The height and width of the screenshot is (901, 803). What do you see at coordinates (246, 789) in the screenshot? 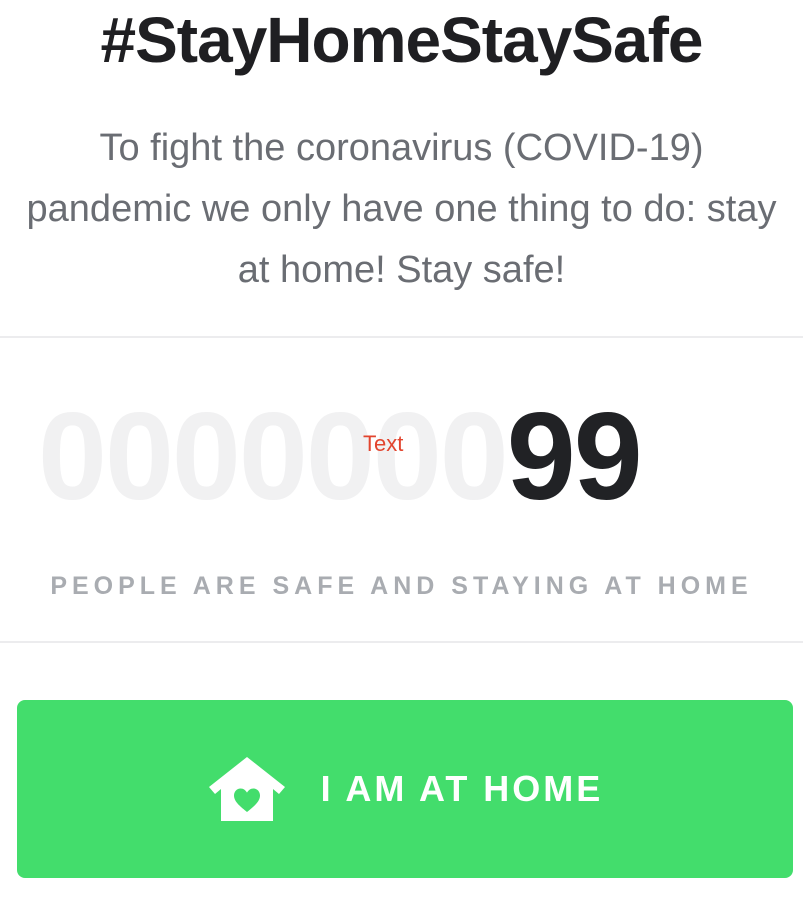
I see `home-heart-icon` at bounding box center [246, 789].